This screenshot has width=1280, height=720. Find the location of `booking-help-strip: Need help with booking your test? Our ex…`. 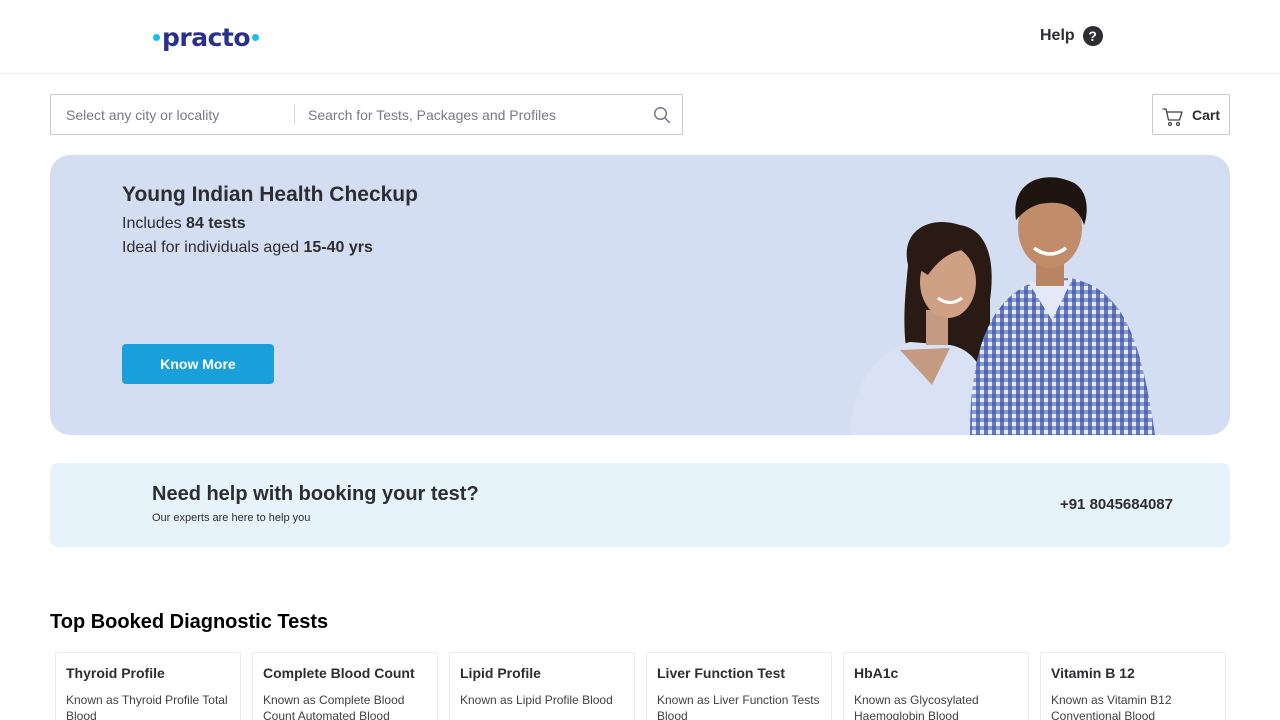

booking-help-strip: Need help with booking your test? Our ex… is located at coordinates (640, 505).